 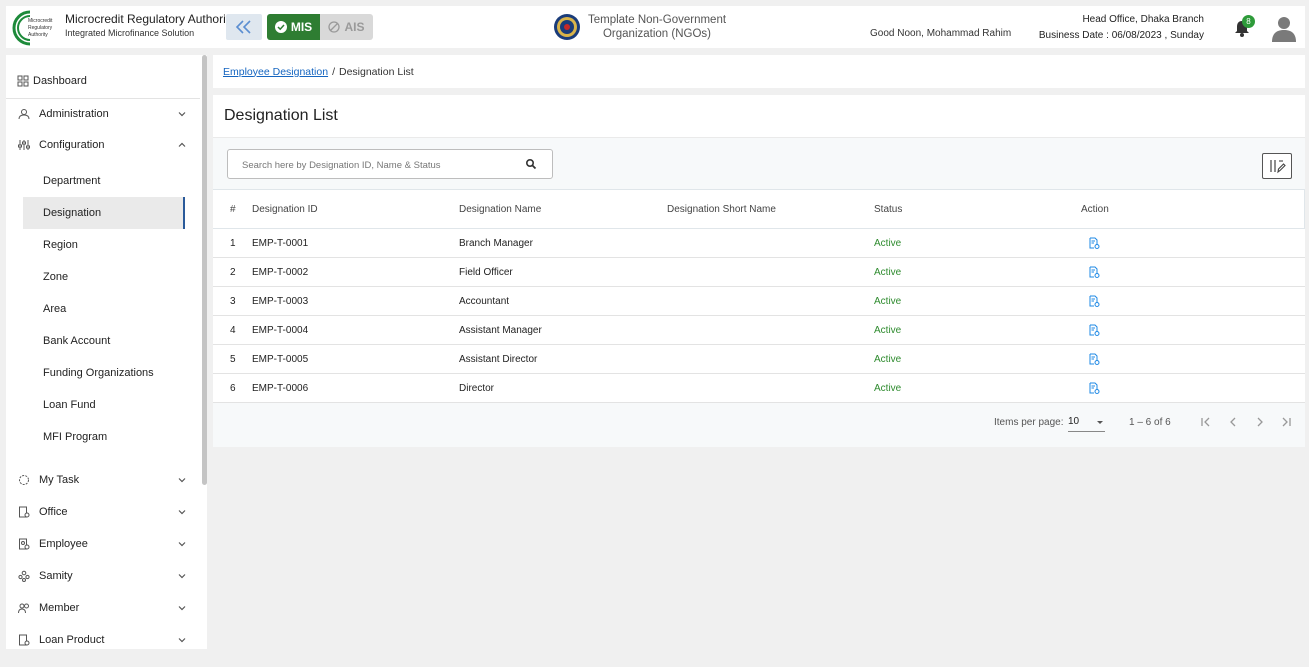 What do you see at coordinates (334, 27) in the screenshot?
I see `block-icon` at bounding box center [334, 27].